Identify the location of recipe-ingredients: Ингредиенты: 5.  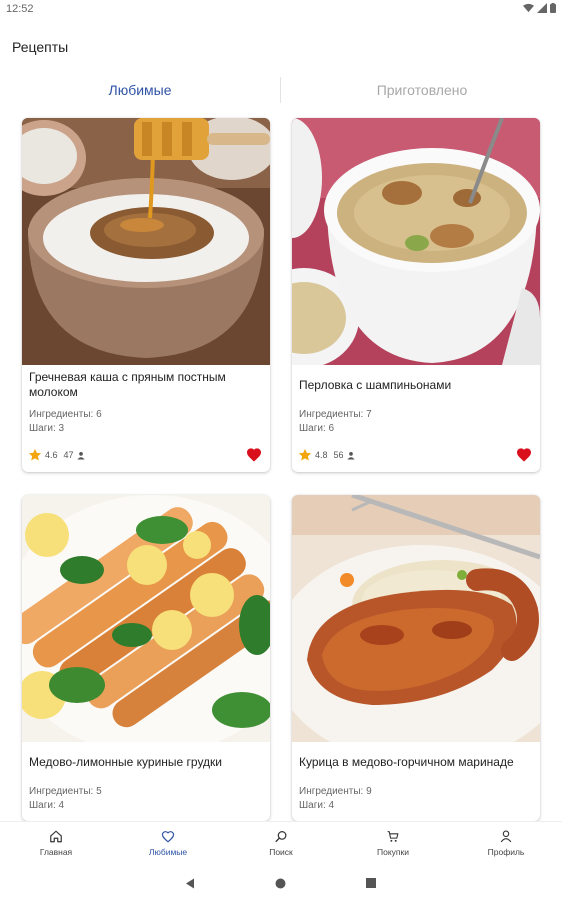
(65, 791).